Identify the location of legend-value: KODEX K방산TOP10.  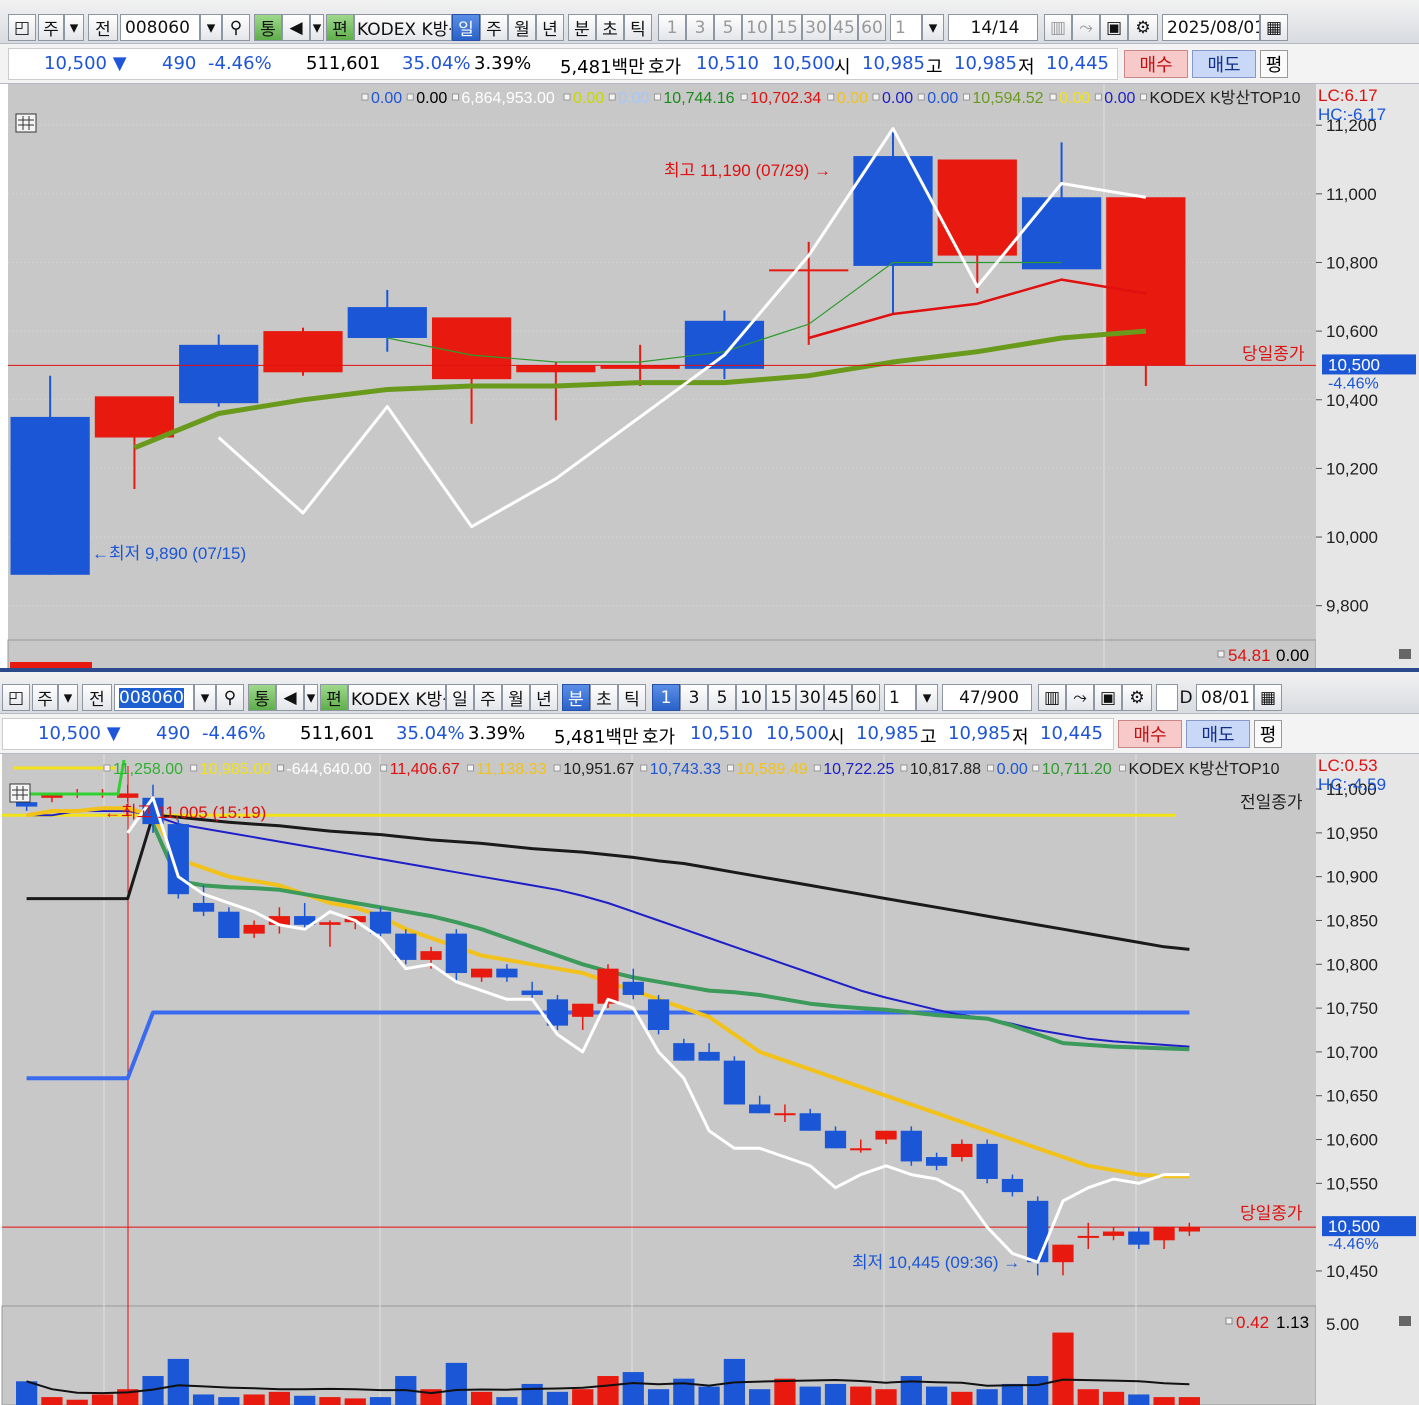
(1225, 98).